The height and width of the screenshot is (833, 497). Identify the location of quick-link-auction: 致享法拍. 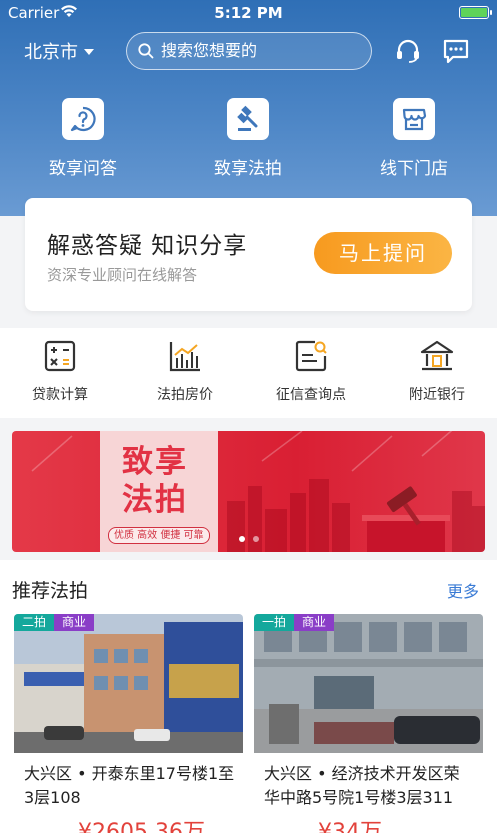
(248, 138).